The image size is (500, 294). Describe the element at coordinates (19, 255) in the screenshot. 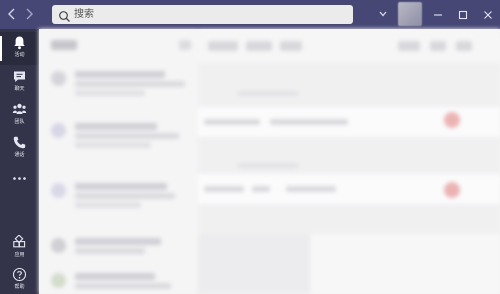

I see `rail-label: 应用` at that location.